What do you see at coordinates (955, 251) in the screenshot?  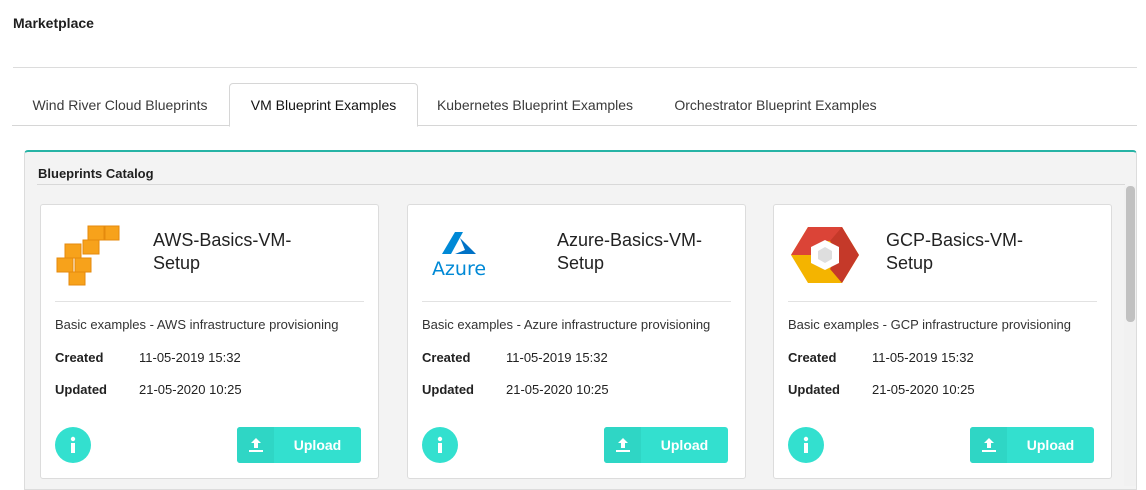 I see `card-title: GCP-Basics-VM-Setup` at bounding box center [955, 251].